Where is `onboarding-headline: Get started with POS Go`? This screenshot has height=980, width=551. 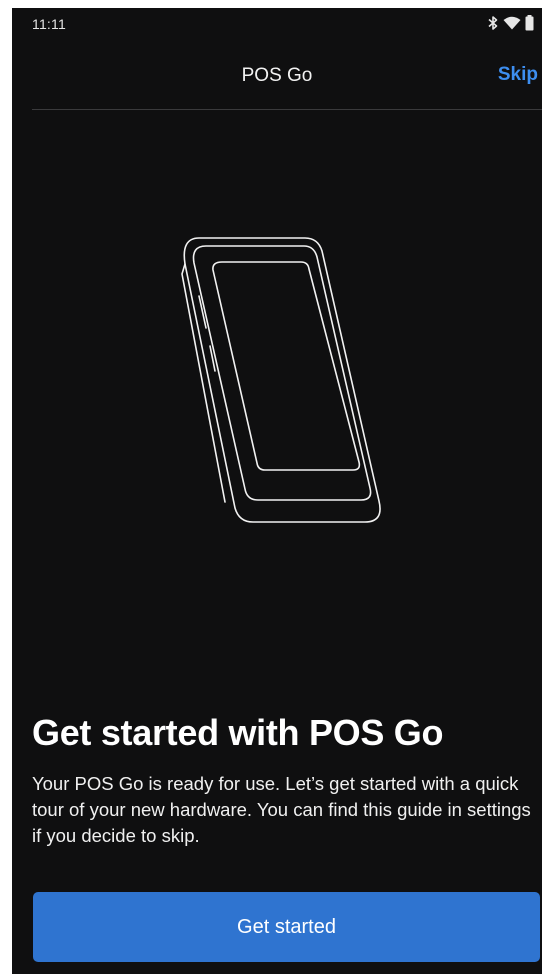
onboarding-headline: Get started with POS Go is located at coordinates (238, 732).